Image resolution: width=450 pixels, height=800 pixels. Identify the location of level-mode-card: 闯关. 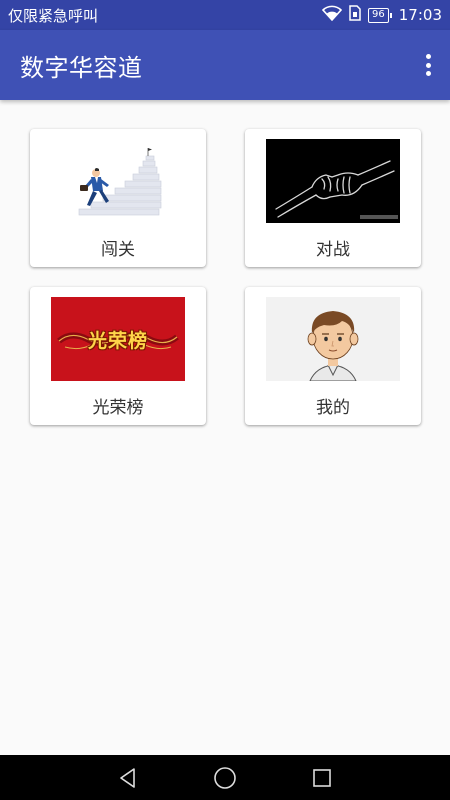
(118, 198).